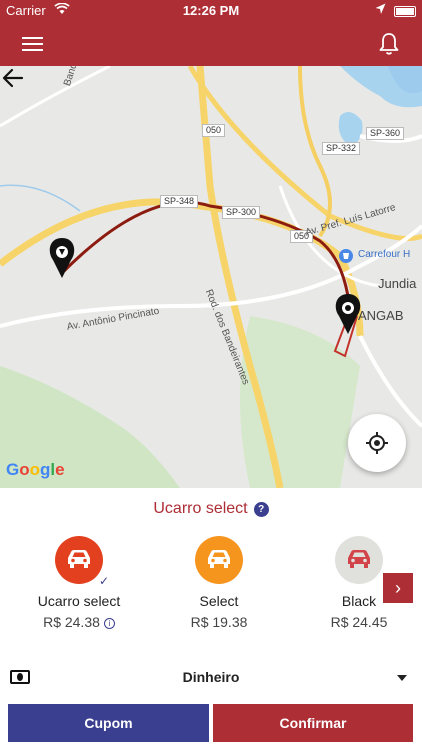 The image size is (422, 750). What do you see at coordinates (33, 44) in the screenshot?
I see `menu-button` at bounding box center [33, 44].